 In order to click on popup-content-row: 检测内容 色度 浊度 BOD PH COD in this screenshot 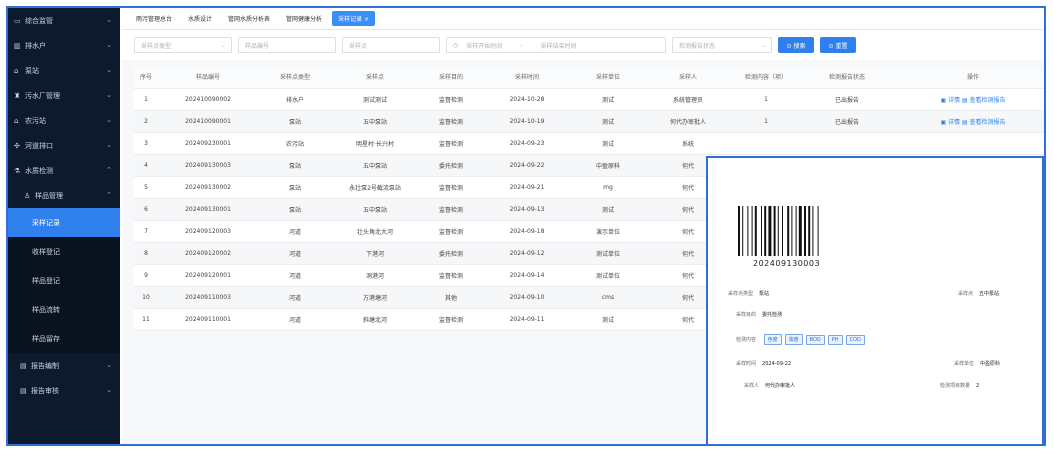, I will do `click(802, 339)`.